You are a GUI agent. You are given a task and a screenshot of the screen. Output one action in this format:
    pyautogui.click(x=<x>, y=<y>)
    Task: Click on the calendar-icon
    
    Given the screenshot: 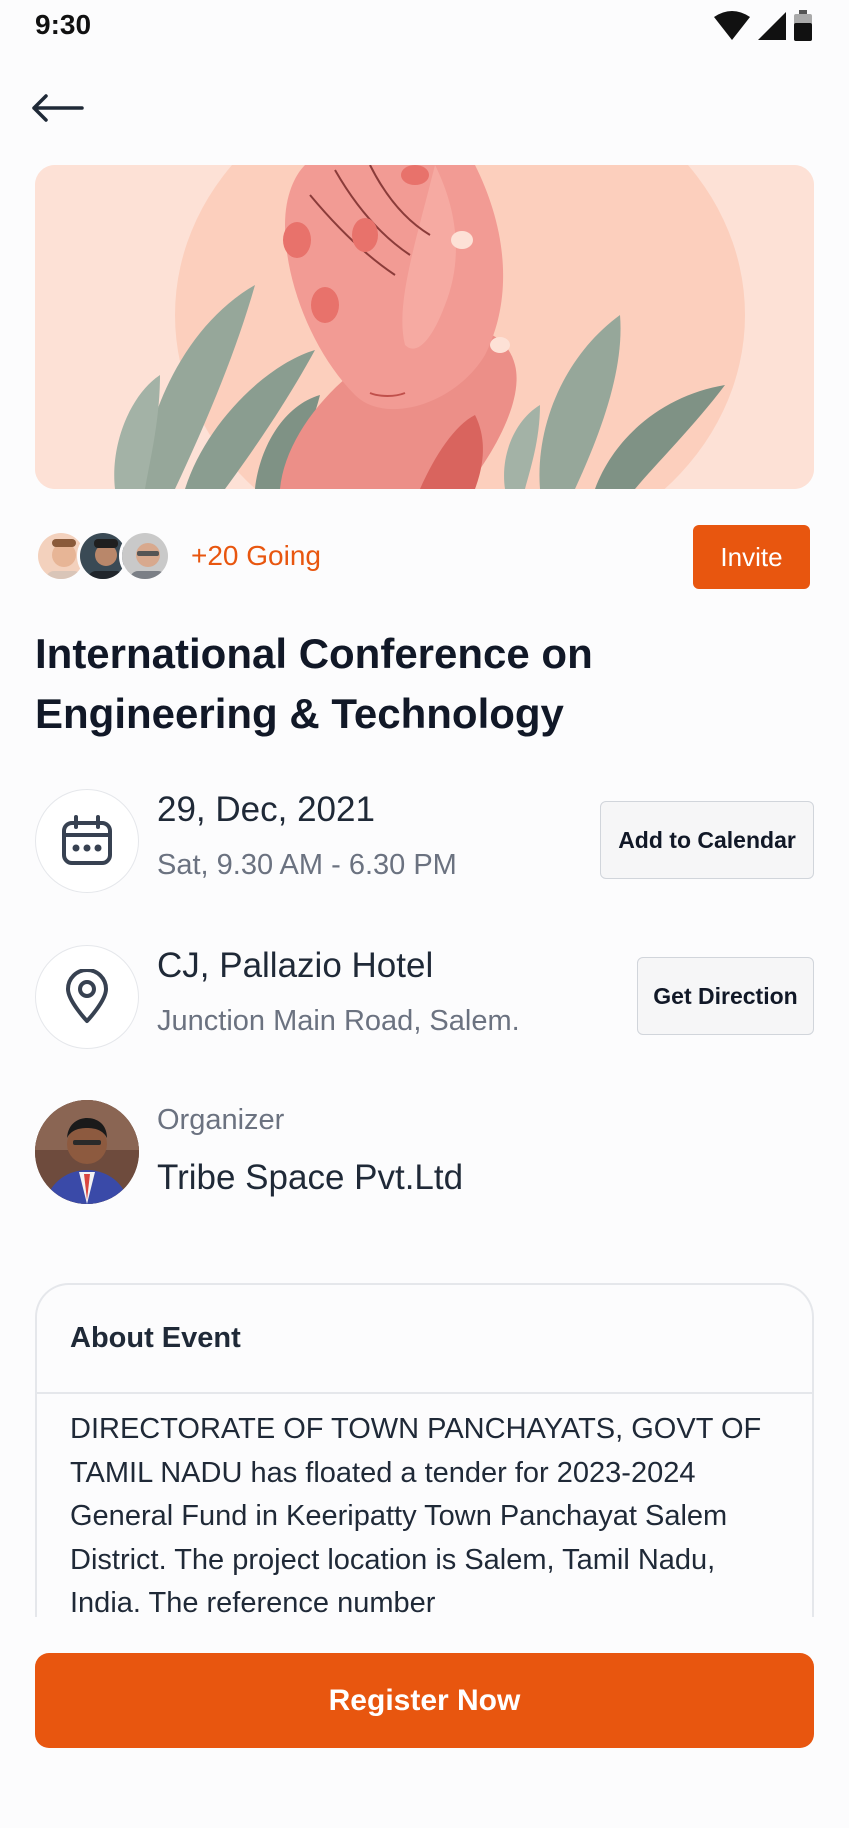 What is the action you would take?
    pyautogui.click(x=87, y=840)
    